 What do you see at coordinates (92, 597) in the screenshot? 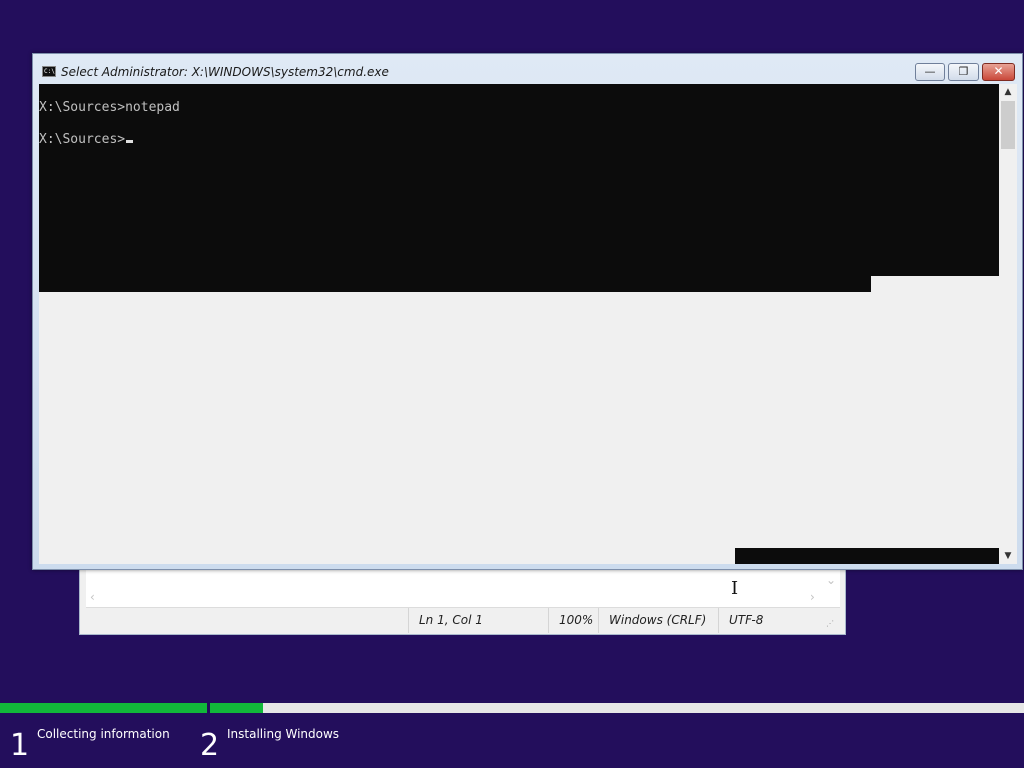
I see `scroll-left-arrow-icon: ‹` at bounding box center [92, 597].